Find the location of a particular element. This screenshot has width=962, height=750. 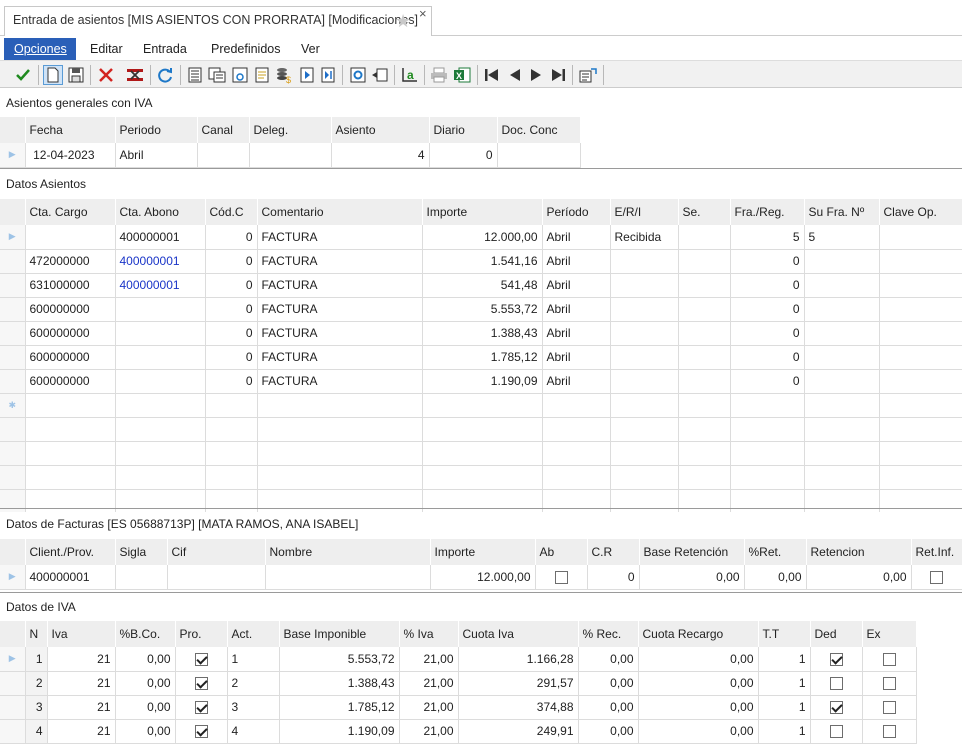

col-header-nombre: Nombre is located at coordinates (348, 552).